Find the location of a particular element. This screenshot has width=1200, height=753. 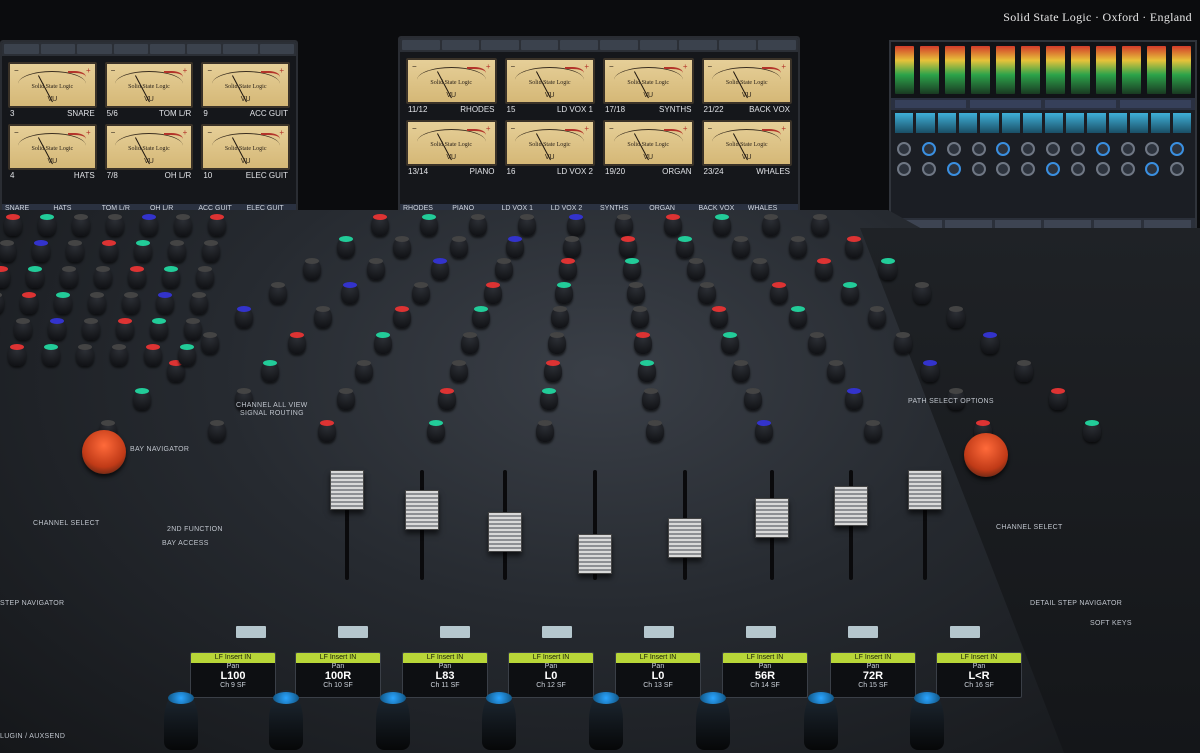

left-orange-knob is located at coordinates (104, 452).